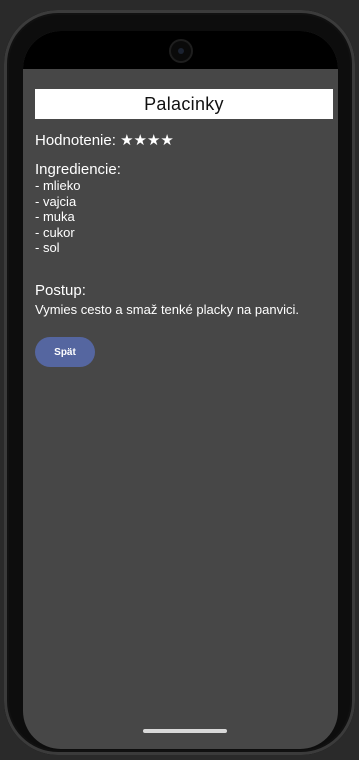 The image size is (359, 760). What do you see at coordinates (60, 290) in the screenshot?
I see `steps-heading: Postup:` at bounding box center [60, 290].